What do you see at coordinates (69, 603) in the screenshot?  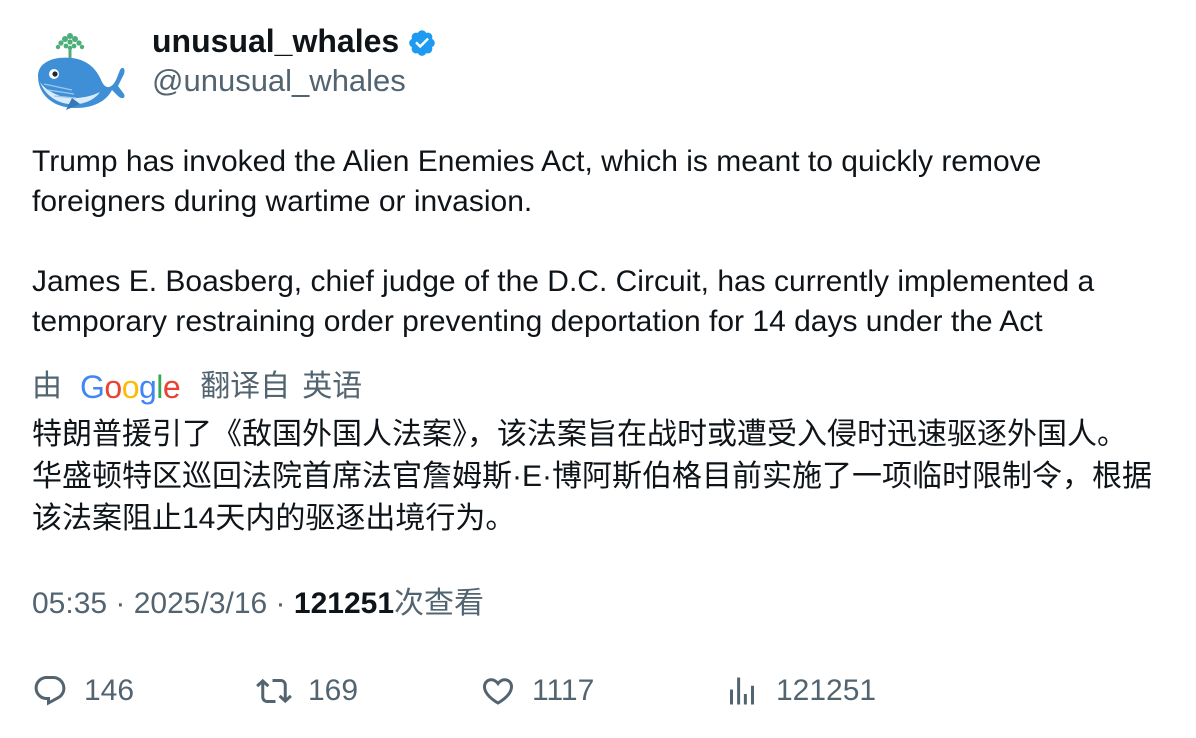 I see `tweet-time: 05:35` at bounding box center [69, 603].